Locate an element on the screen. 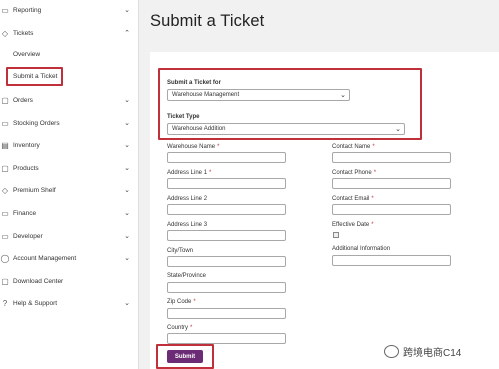 Image resolution: width=499 pixels, height=369 pixels. highlight-box-ticket-selection is located at coordinates (290, 104).